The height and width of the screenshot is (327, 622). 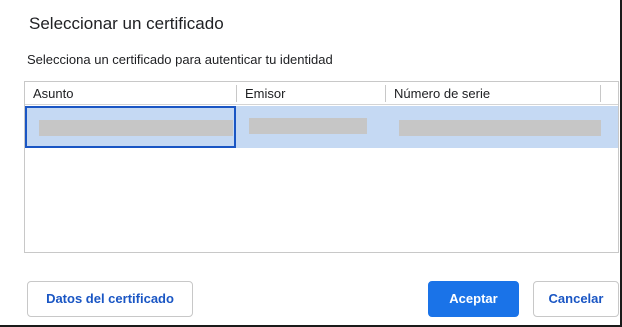 What do you see at coordinates (576, 299) in the screenshot?
I see `cancel-button: Cancelar` at bounding box center [576, 299].